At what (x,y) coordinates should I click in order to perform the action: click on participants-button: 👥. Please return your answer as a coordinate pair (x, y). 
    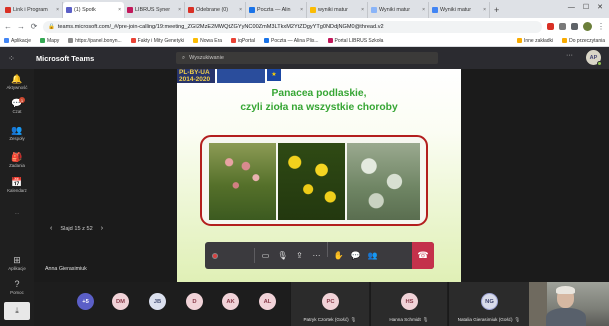
    Looking at the image, I should click on (372, 255).